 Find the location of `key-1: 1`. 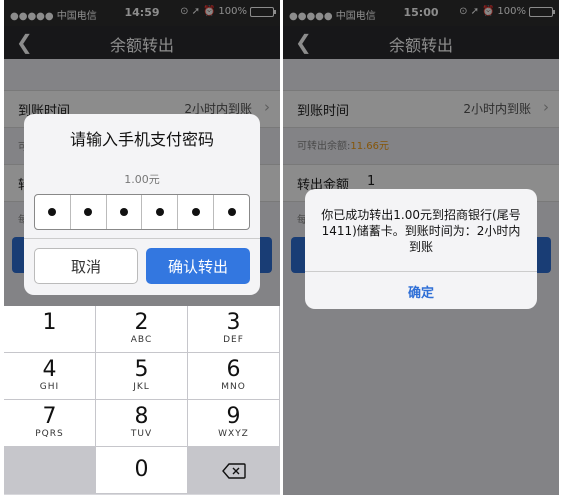

key-1: 1 is located at coordinates (50, 329).